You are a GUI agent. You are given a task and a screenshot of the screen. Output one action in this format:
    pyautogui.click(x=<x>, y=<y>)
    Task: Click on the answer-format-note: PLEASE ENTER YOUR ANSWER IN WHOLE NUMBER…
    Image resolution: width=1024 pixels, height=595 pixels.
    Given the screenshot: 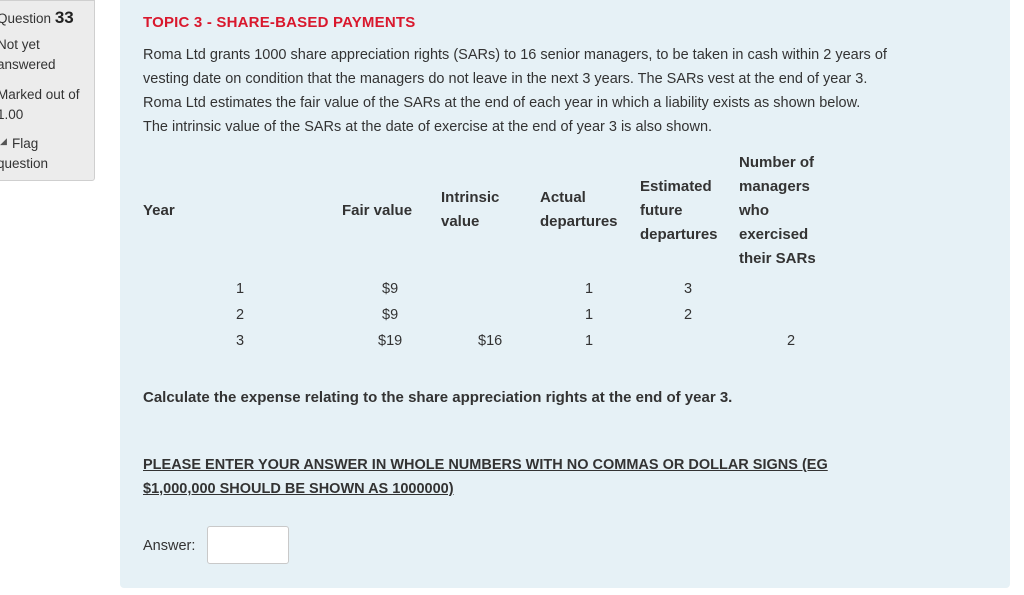 What is the action you would take?
    pyautogui.click(x=485, y=477)
    